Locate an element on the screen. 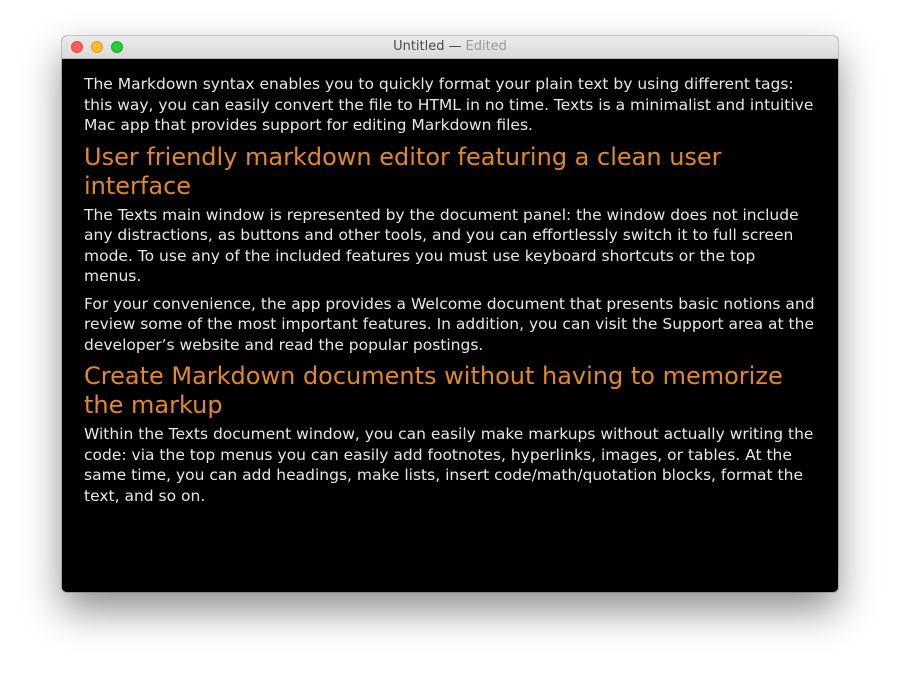 Image resolution: width=900 pixels, height=681 pixels. window-title: Untitled — Edited is located at coordinates (450, 47).